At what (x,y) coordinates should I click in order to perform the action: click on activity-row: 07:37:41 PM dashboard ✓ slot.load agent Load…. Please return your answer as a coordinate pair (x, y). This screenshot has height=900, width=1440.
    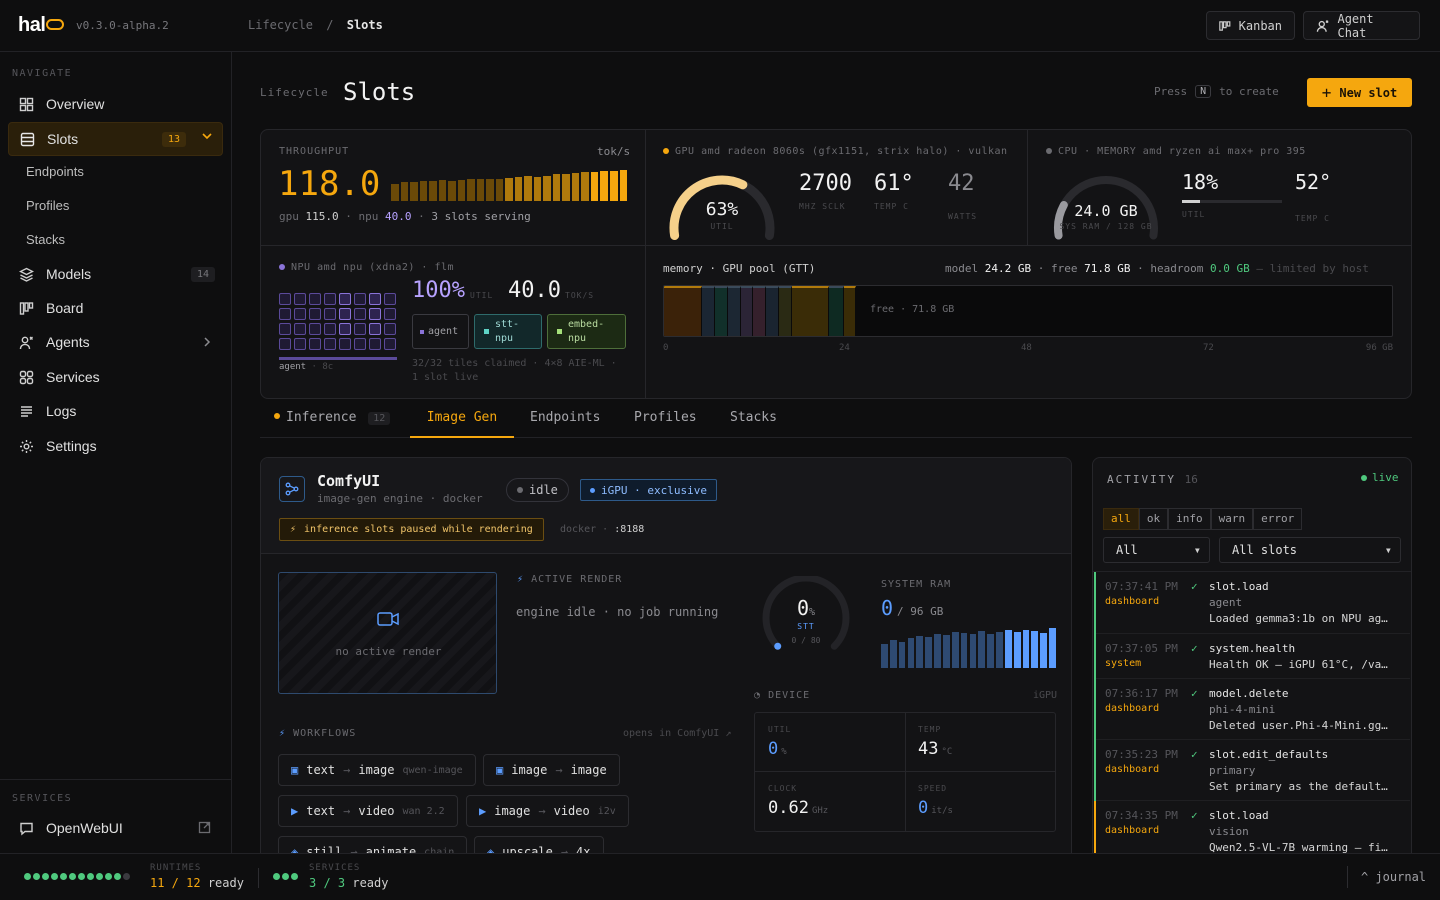
    Looking at the image, I should click on (1252, 603).